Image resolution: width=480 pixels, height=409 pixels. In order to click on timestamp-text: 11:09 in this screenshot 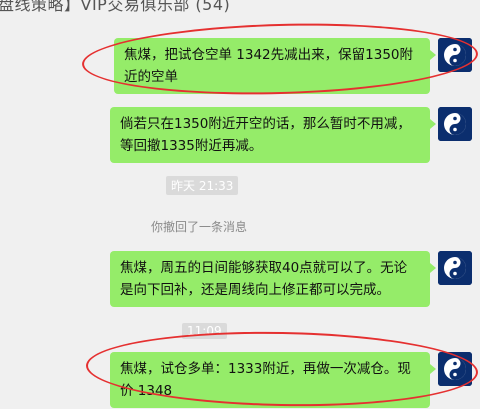, I will do `click(204, 331)`.